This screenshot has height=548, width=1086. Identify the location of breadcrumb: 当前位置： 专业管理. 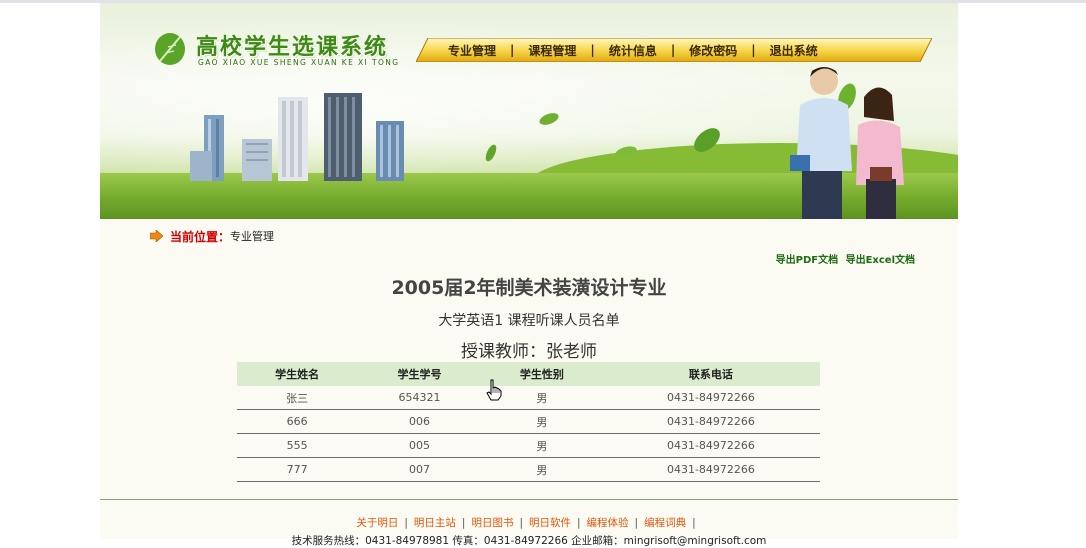
(212, 236).